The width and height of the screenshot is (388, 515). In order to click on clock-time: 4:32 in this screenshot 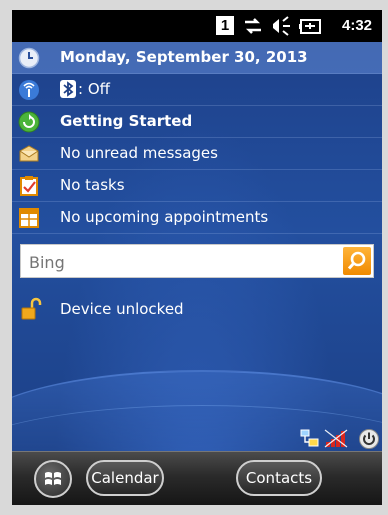, I will do `click(357, 27)`.